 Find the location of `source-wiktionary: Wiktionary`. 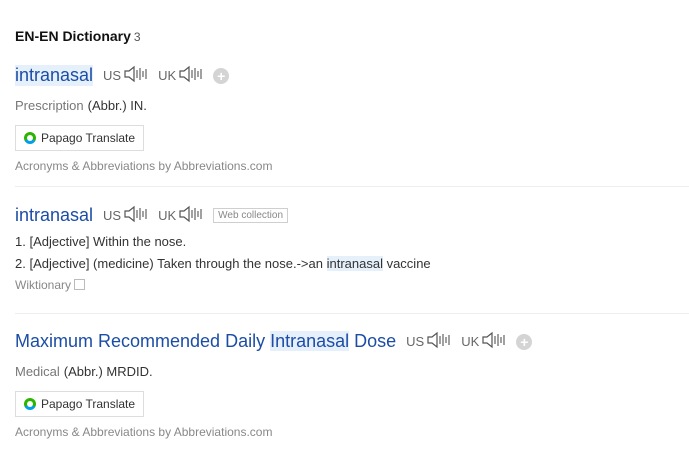

source-wiktionary: Wiktionary is located at coordinates (352, 285).